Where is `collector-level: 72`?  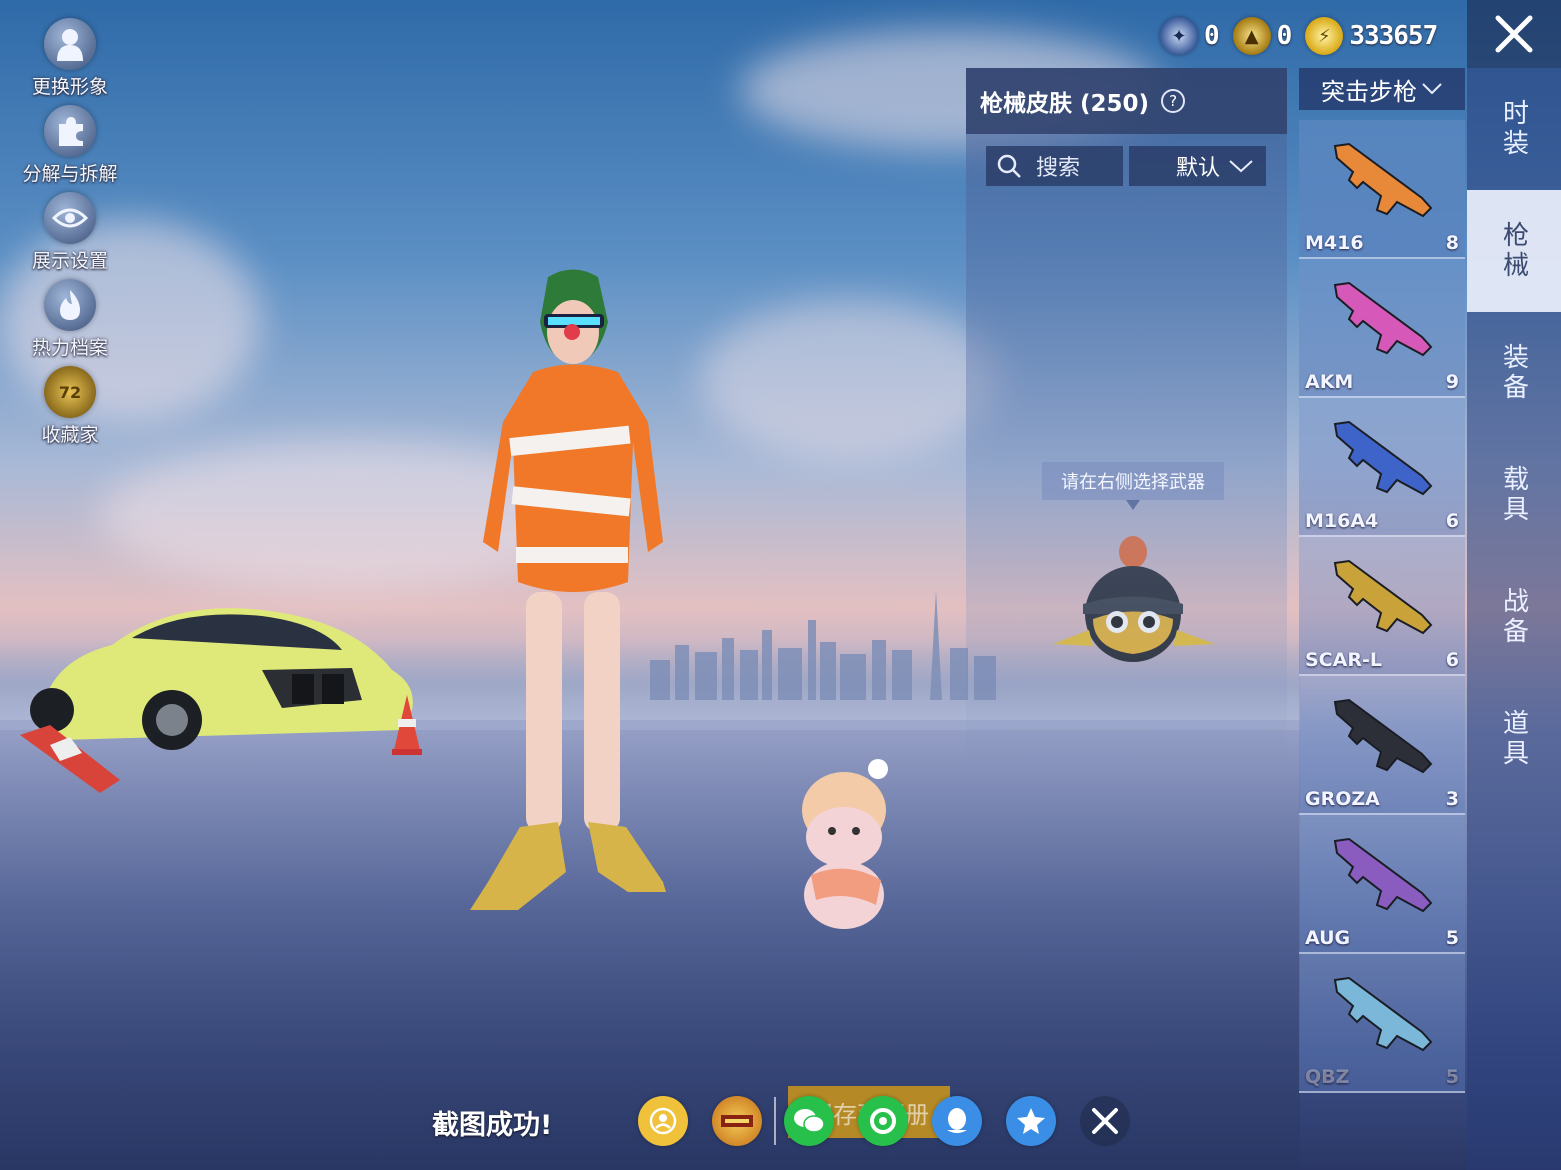
collector-level: 72 is located at coordinates (70, 392).